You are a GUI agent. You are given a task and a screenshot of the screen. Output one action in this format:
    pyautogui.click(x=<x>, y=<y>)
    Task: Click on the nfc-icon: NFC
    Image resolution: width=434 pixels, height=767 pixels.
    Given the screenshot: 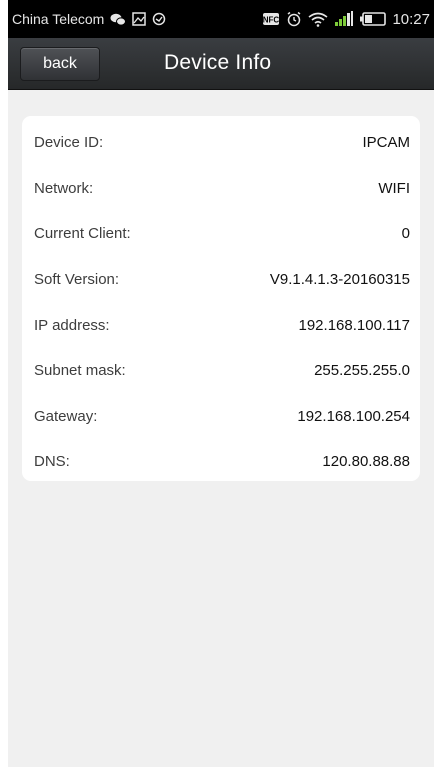 What is the action you would take?
    pyautogui.click(x=271, y=19)
    